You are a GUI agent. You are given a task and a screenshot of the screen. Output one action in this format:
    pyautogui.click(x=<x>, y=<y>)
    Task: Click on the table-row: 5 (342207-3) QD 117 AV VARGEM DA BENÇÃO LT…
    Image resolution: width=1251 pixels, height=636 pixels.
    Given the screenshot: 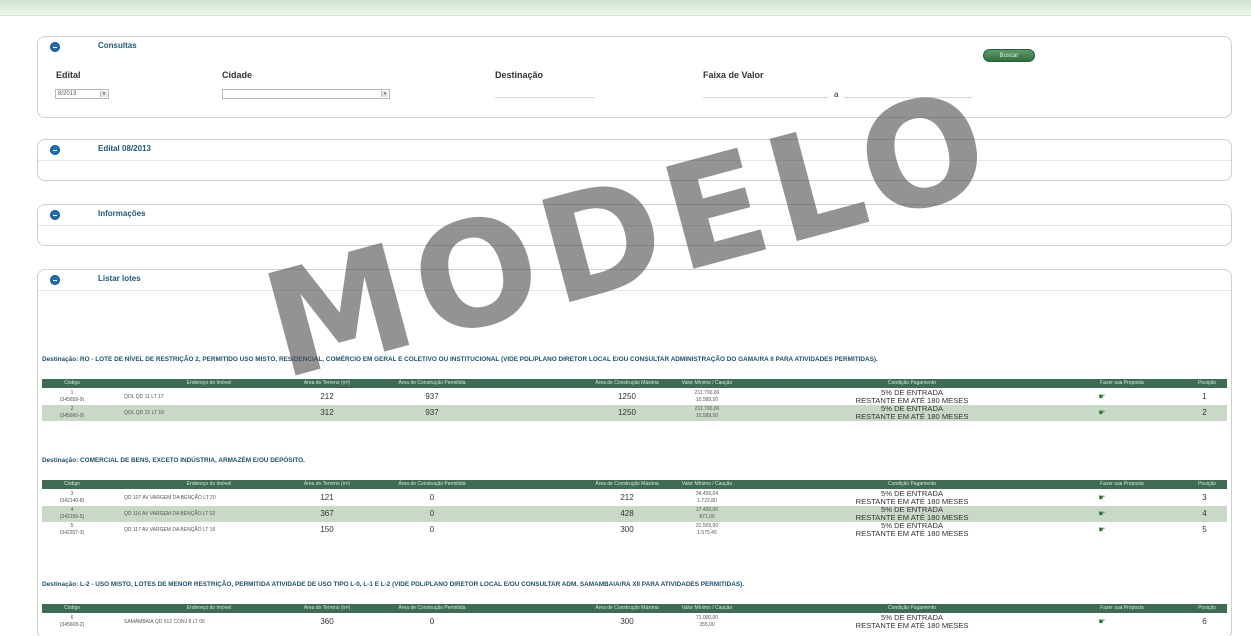 What is the action you would take?
    pyautogui.click(x=634, y=530)
    